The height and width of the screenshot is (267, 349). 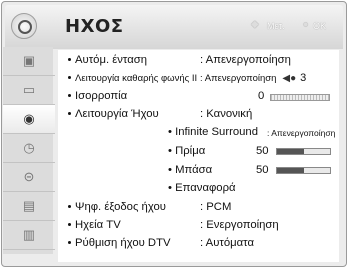 I want to click on category-sidebar: ▣ ▭ ◉ ◷ ⊝ ▤ ▥, so click(x=29, y=150).